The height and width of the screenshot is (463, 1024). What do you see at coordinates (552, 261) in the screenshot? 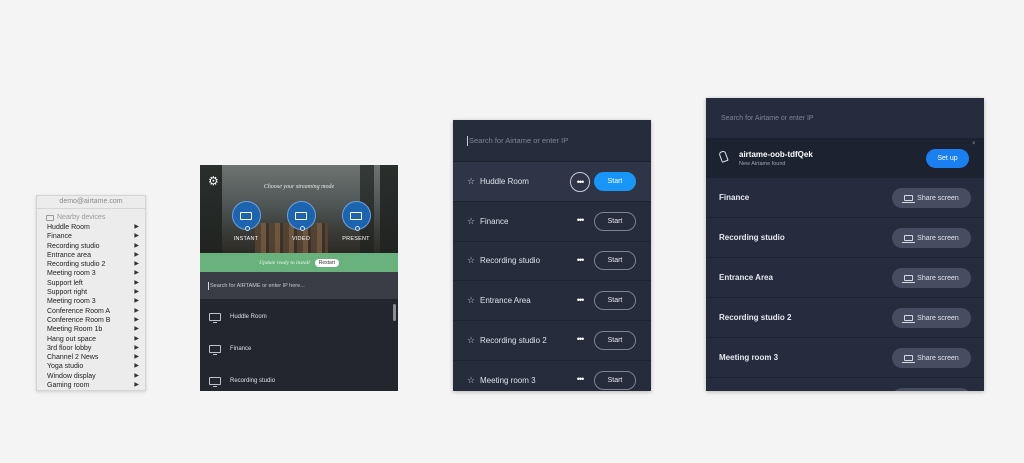
I see `device-row: ☆ Recording studio ••• Start` at bounding box center [552, 261].